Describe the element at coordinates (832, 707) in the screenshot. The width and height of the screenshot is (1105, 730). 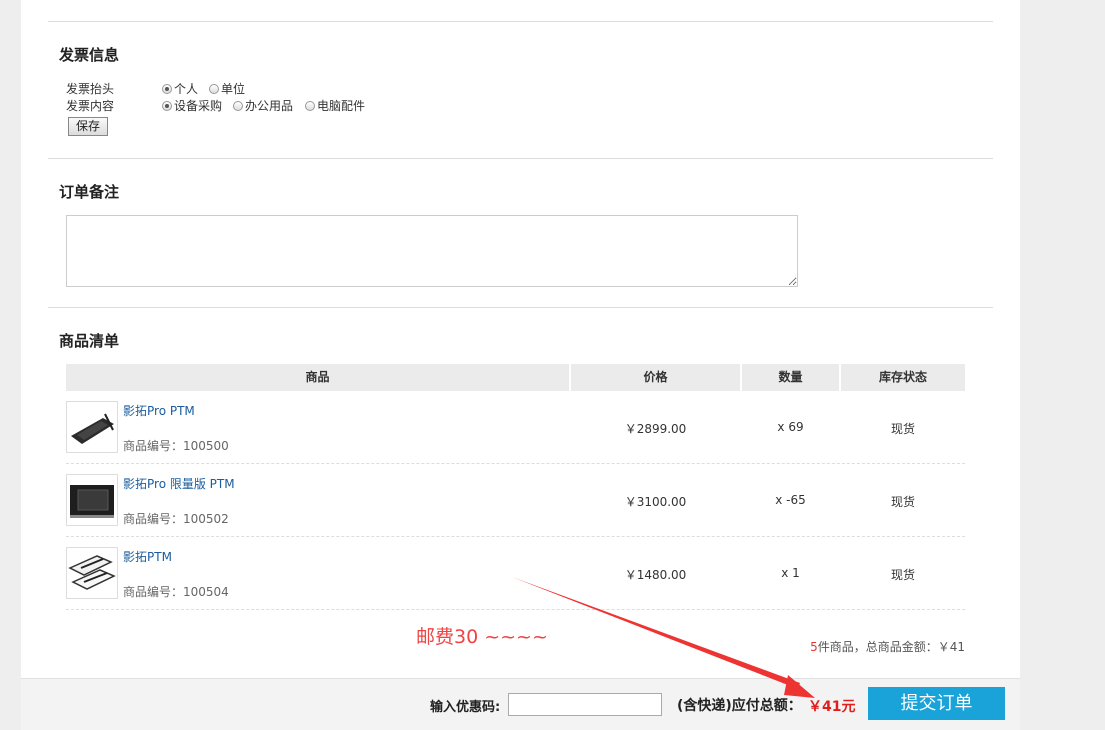
I see `total-amount: ￥41元` at that location.